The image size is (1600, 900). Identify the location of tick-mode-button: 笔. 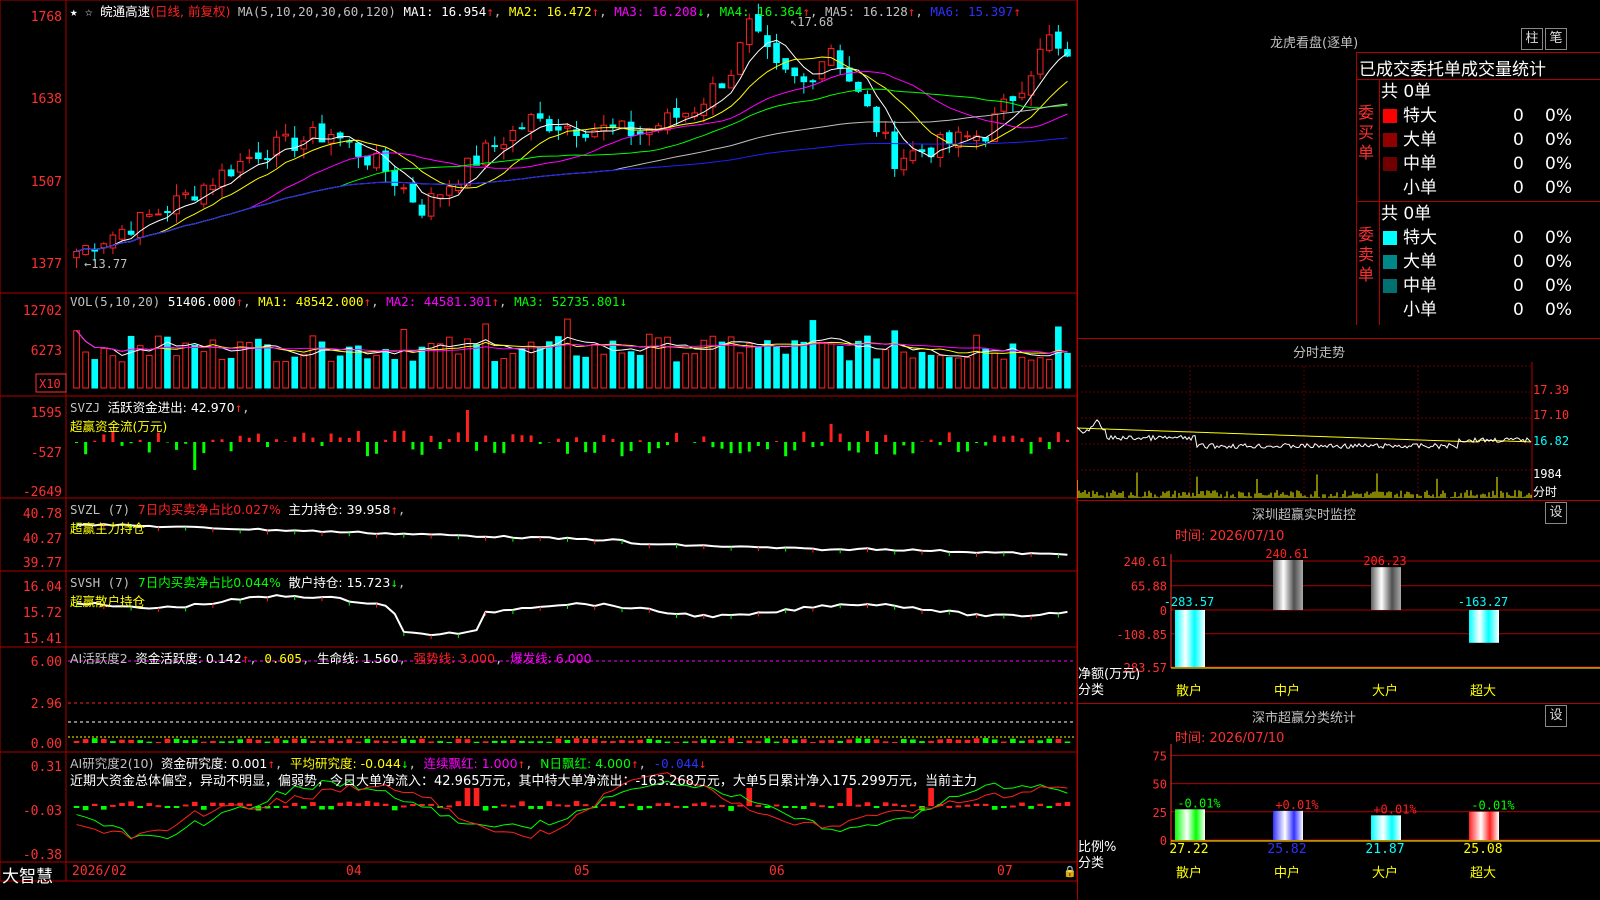
(1556, 39).